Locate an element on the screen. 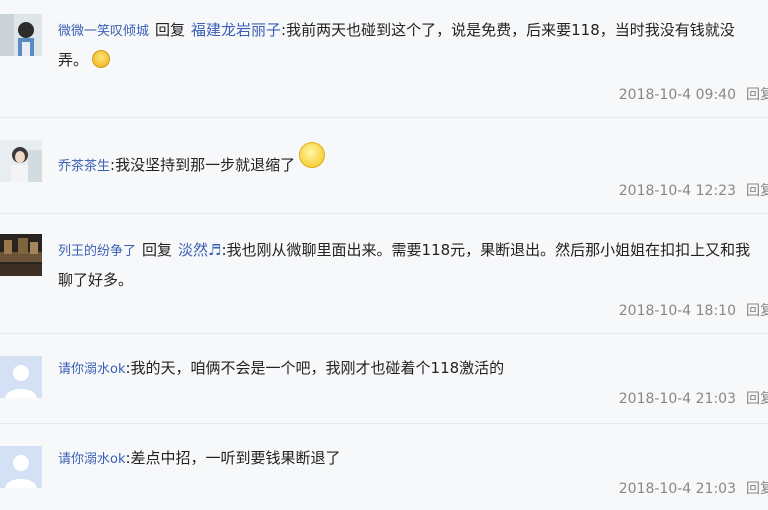 This screenshot has width=768, height=510. comment-date: 2018-10-4 12:23 is located at coordinates (677, 191).